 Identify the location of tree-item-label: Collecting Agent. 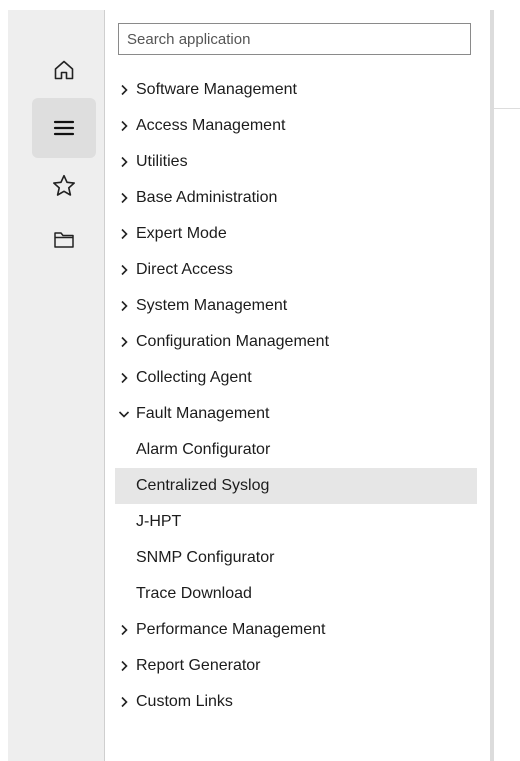
(194, 377).